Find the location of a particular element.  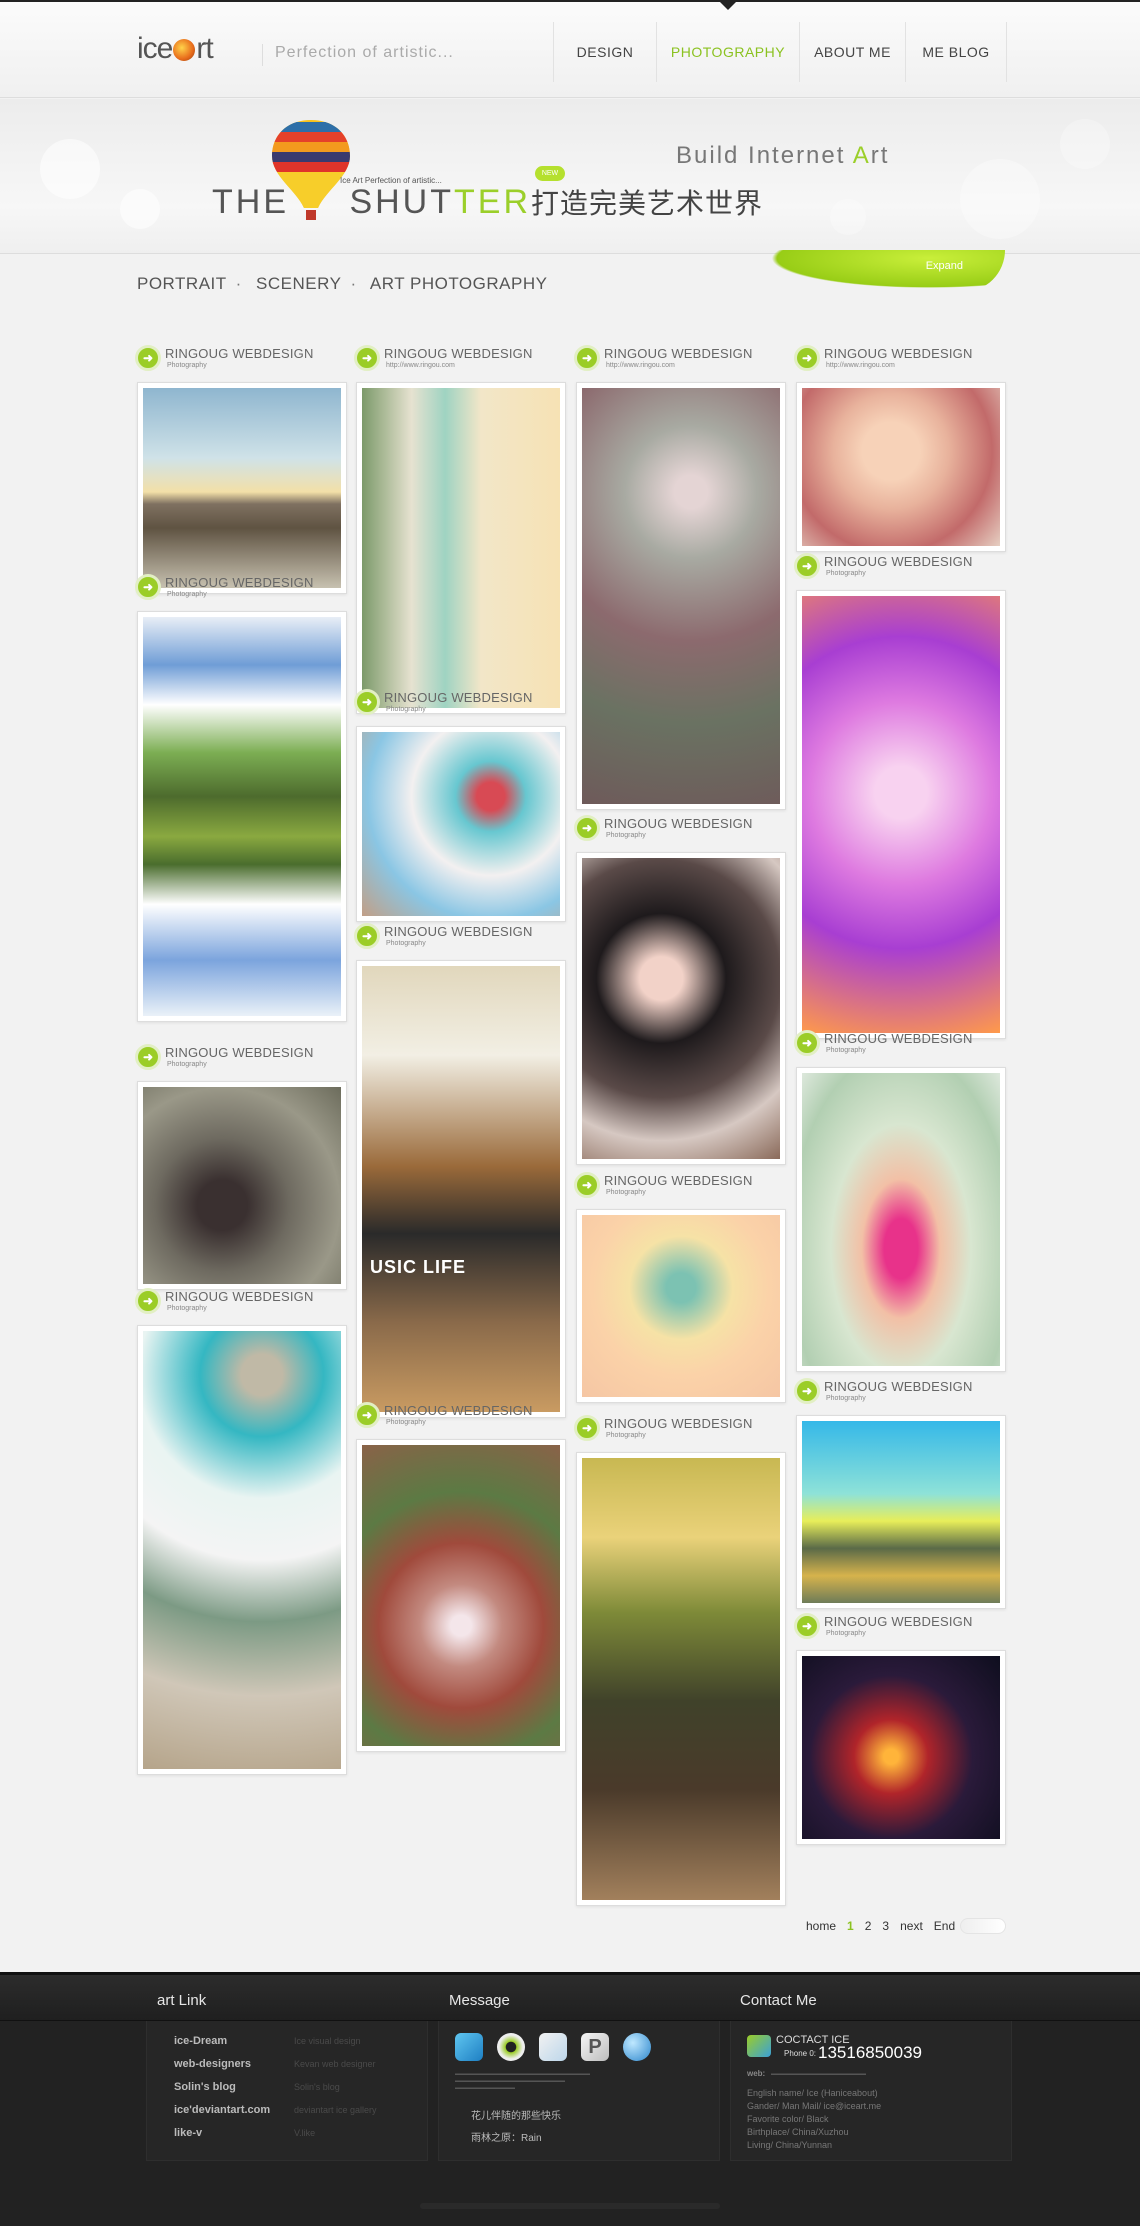

page-2-link: 2 is located at coordinates (868, 1926).